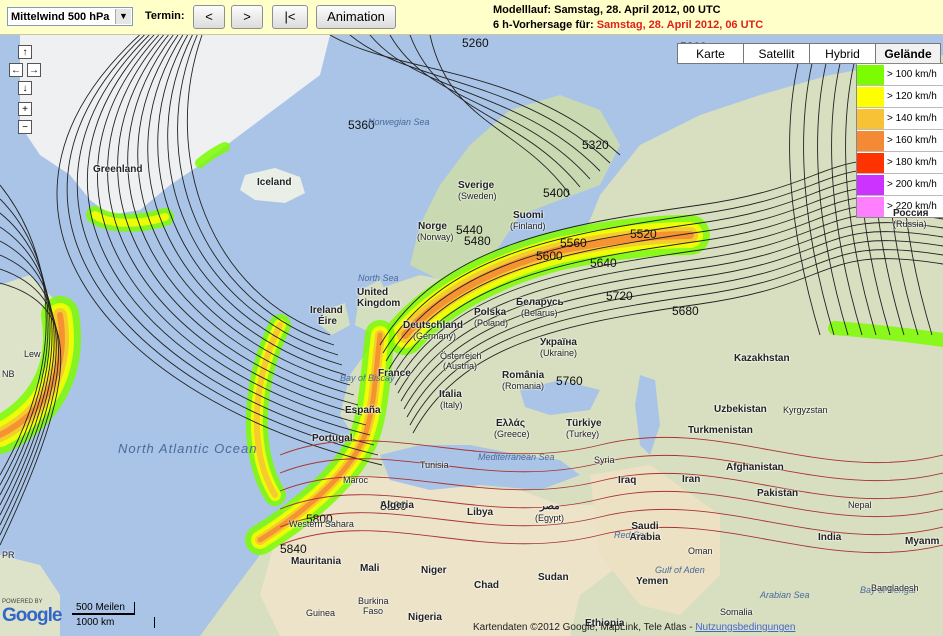  What do you see at coordinates (680, 570) in the screenshot?
I see `sea-aden: Gulf of Aden` at bounding box center [680, 570].